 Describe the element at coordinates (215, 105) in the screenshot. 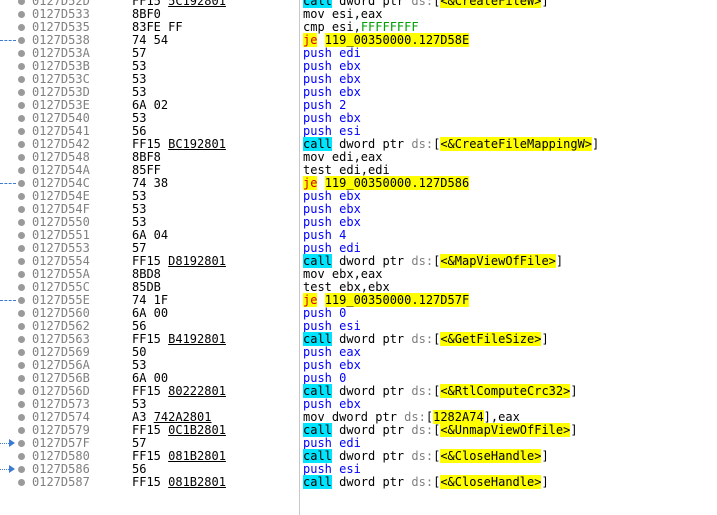

I see `bytes-cell: 6A 02` at that location.